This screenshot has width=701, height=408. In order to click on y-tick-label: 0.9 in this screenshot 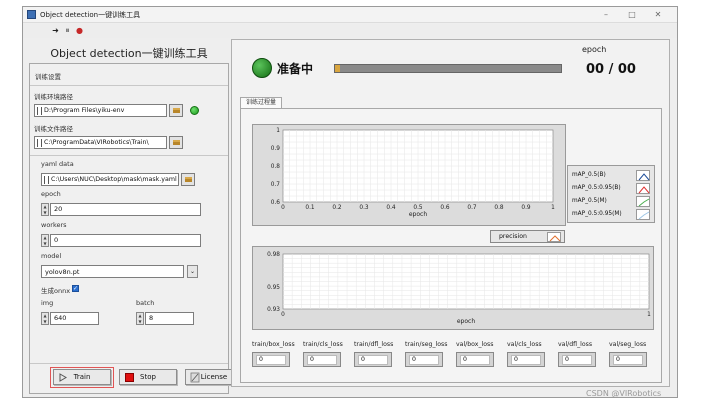, I will do `click(276, 149)`.